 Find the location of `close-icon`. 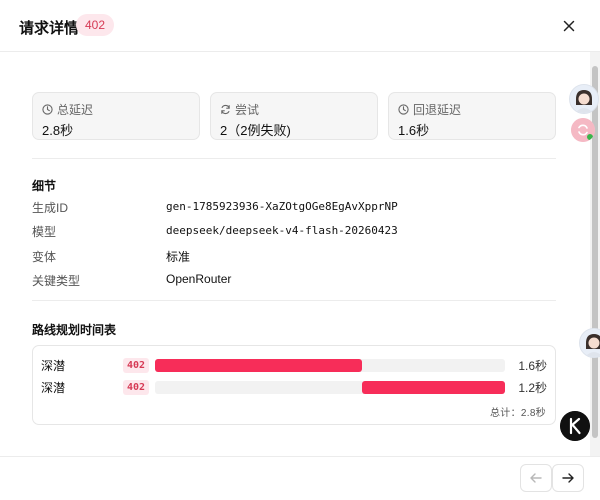

close-icon is located at coordinates (569, 26).